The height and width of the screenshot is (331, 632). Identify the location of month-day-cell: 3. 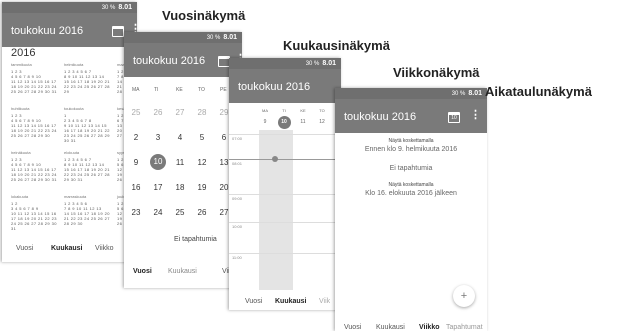
(158, 137).